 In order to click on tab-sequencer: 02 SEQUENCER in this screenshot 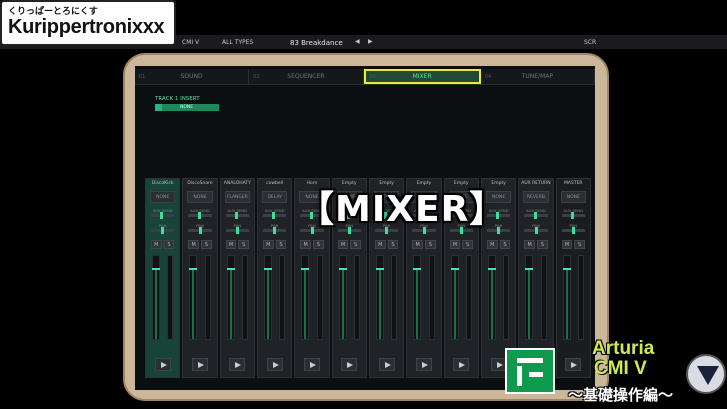, I will do `click(306, 76)`.